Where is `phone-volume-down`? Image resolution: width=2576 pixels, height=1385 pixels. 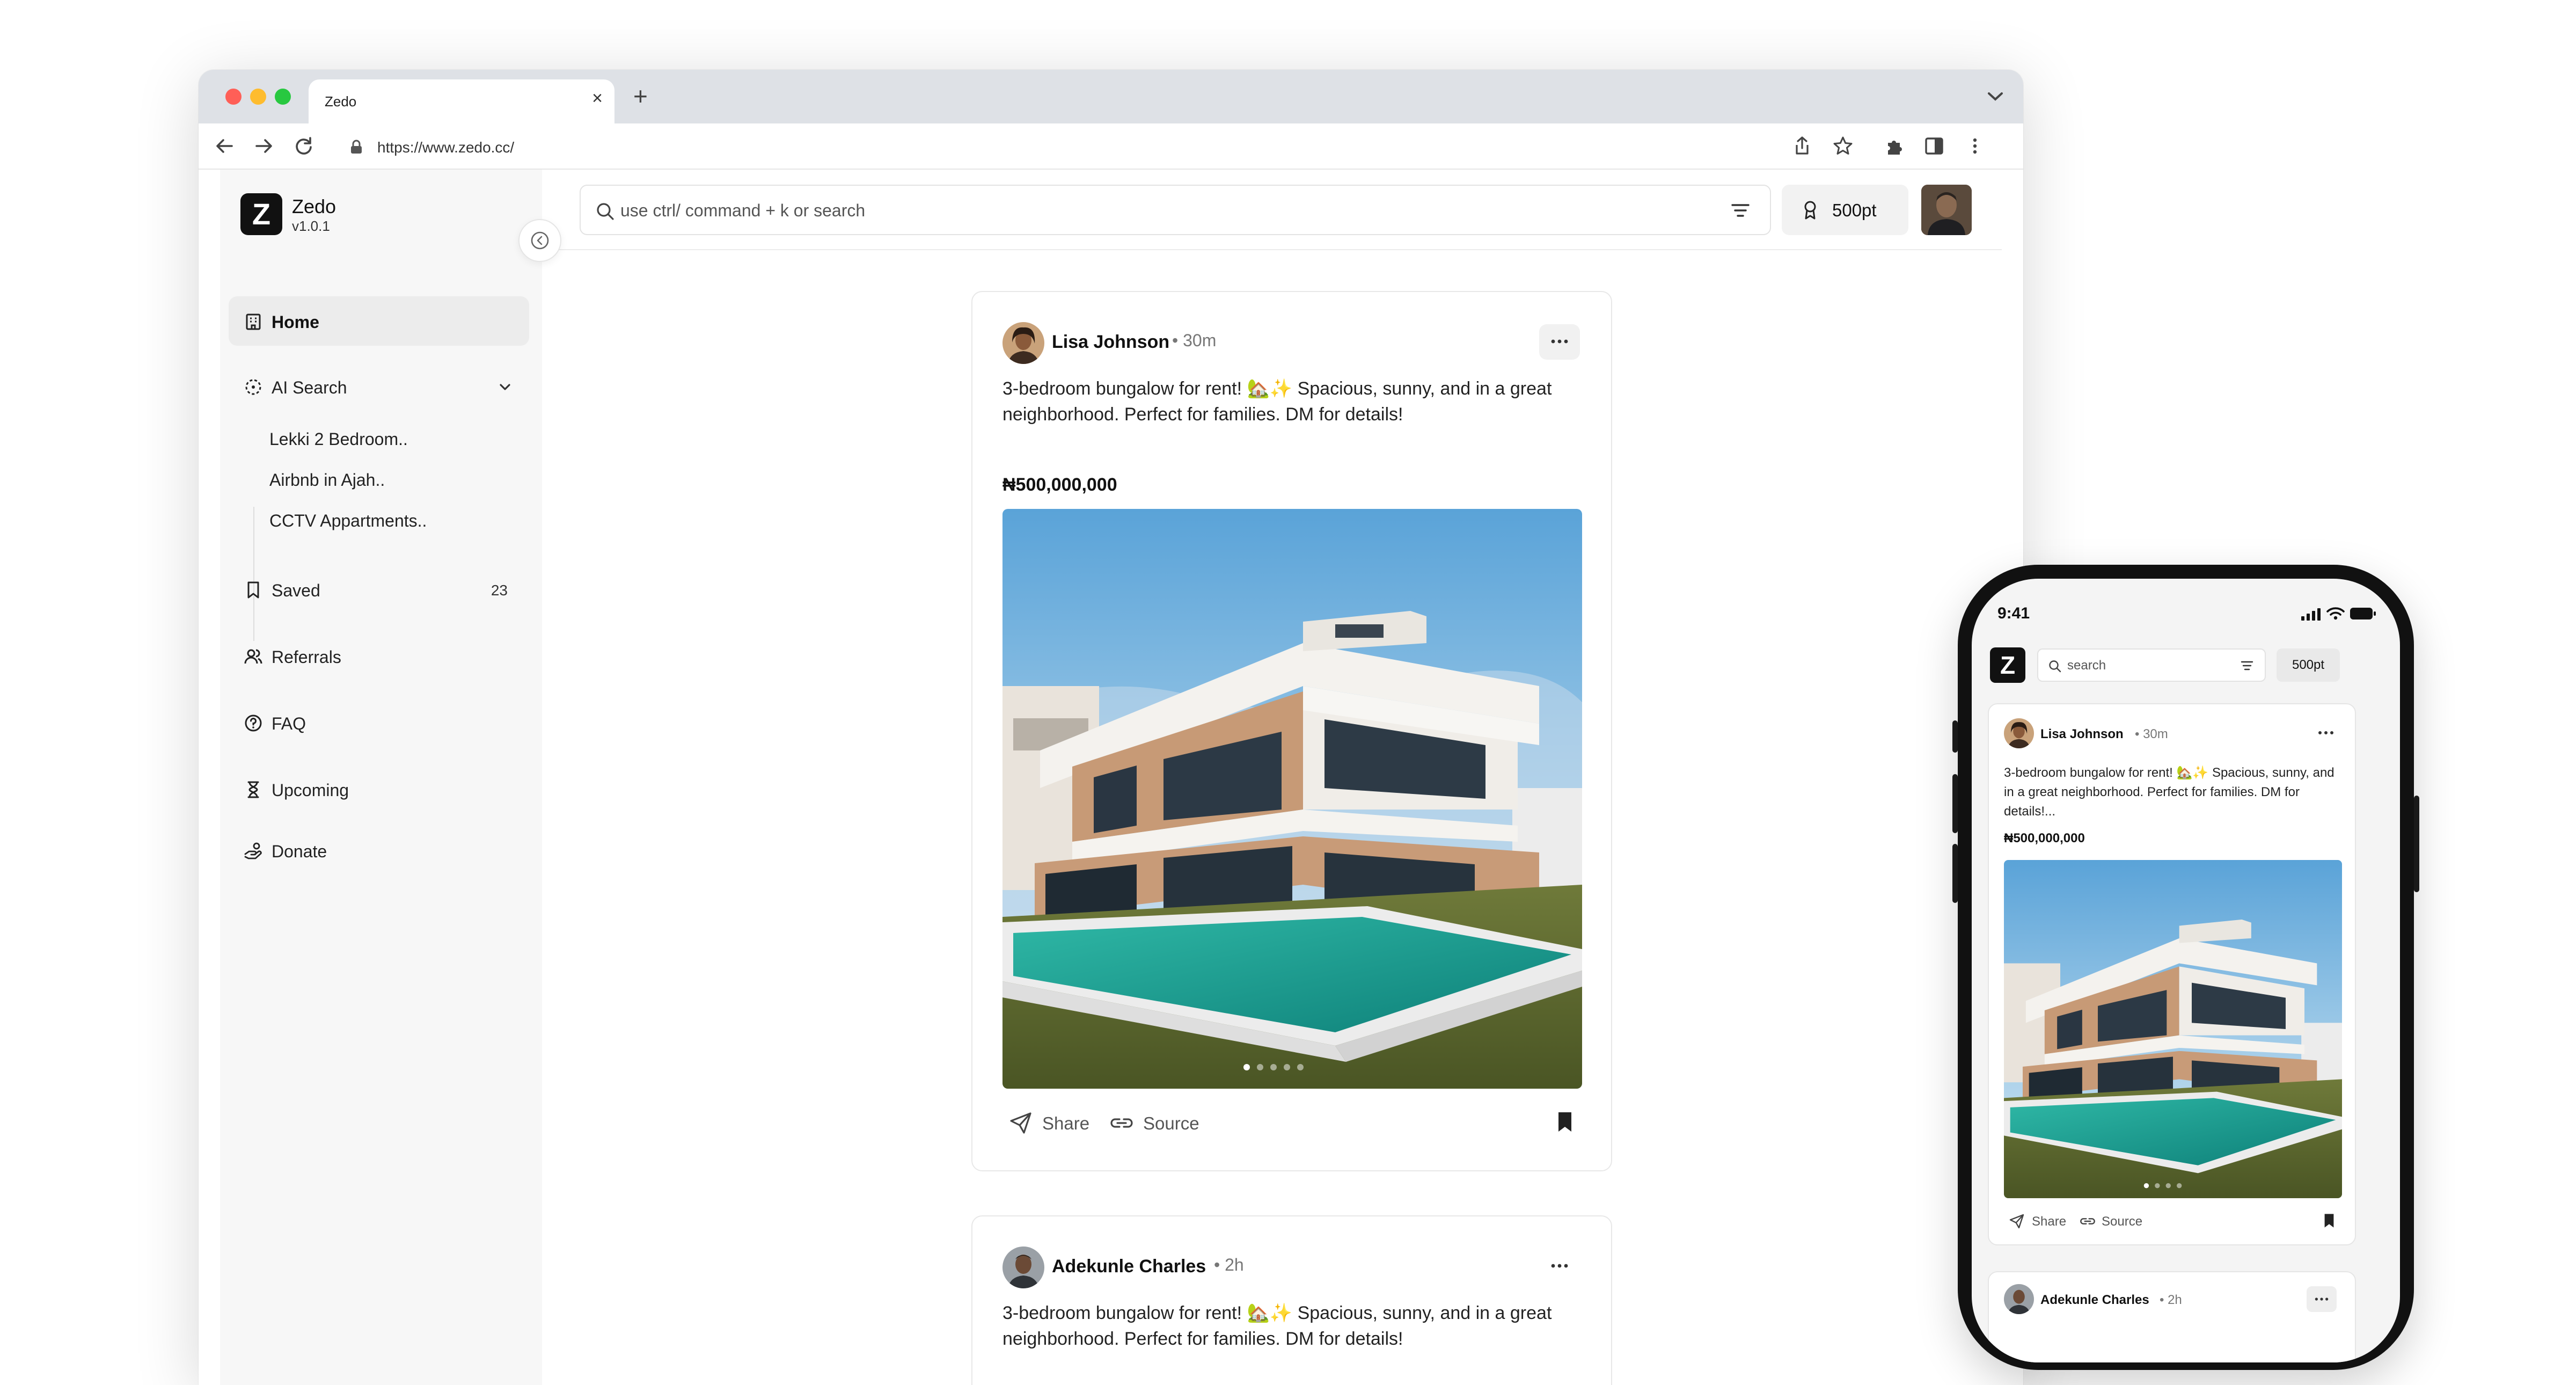
phone-volume-down is located at coordinates (1955, 873).